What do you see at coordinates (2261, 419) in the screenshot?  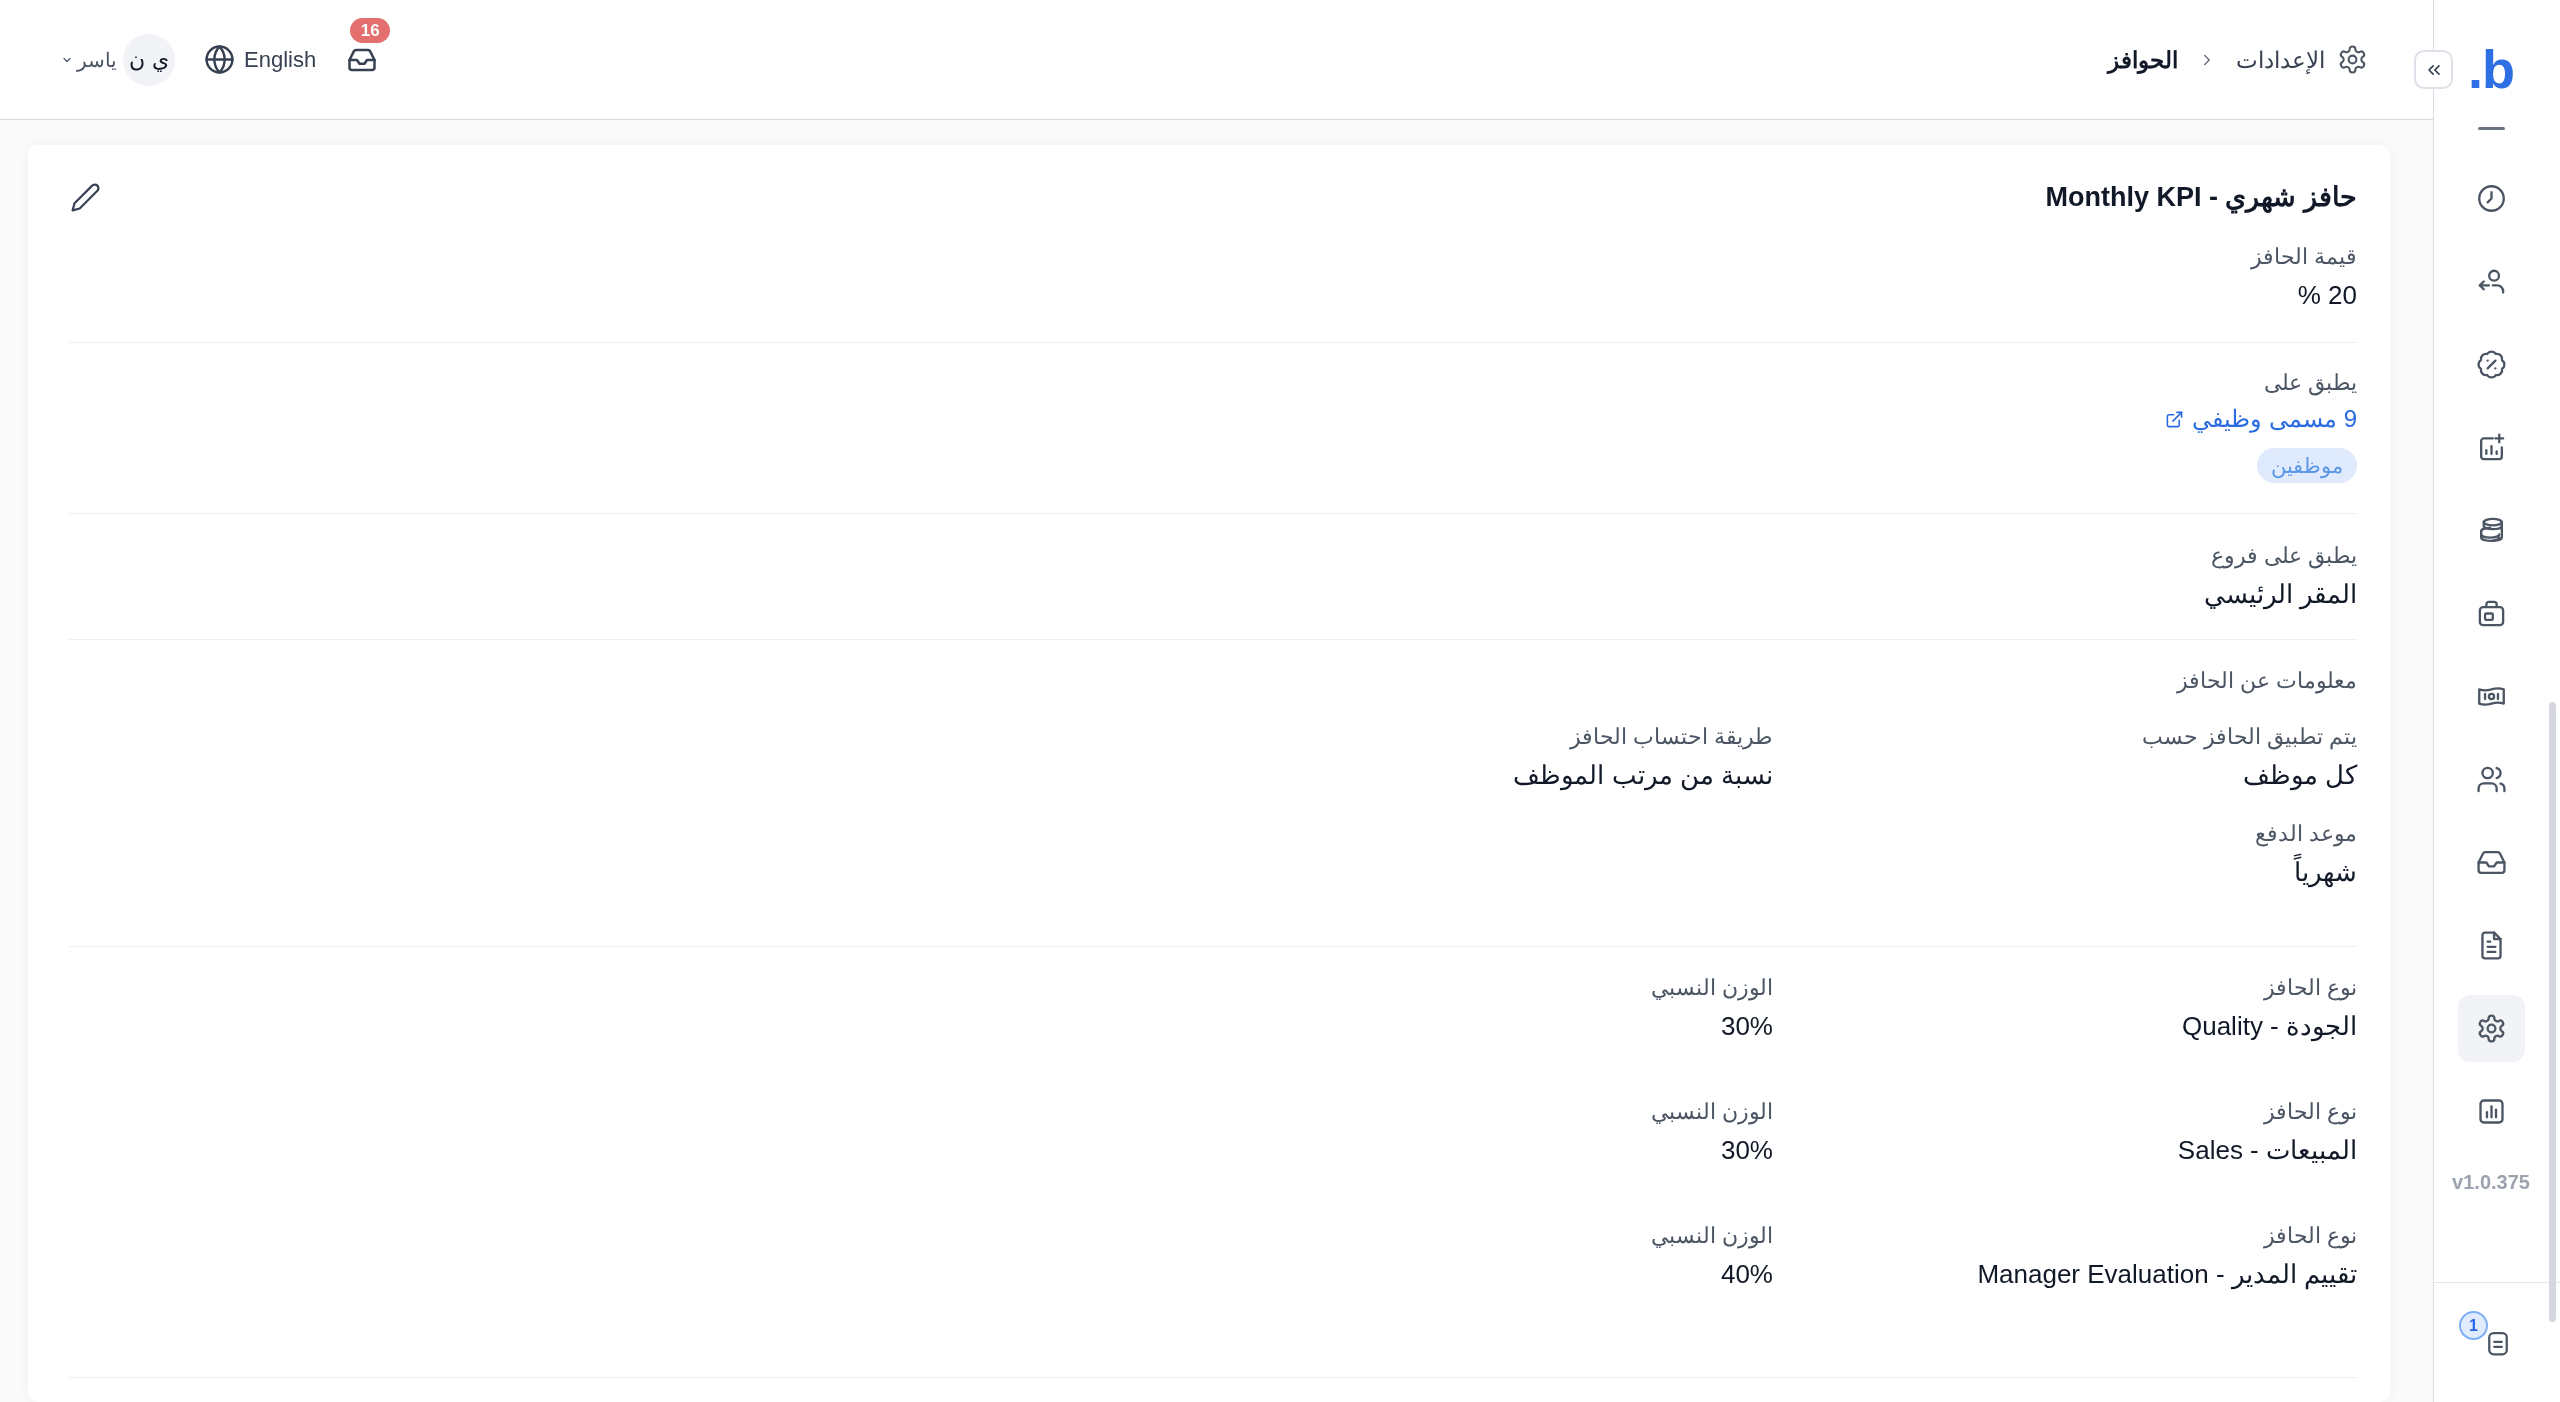 I see `job-titles-link: 9 مسمى وظيفي` at bounding box center [2261, 419].